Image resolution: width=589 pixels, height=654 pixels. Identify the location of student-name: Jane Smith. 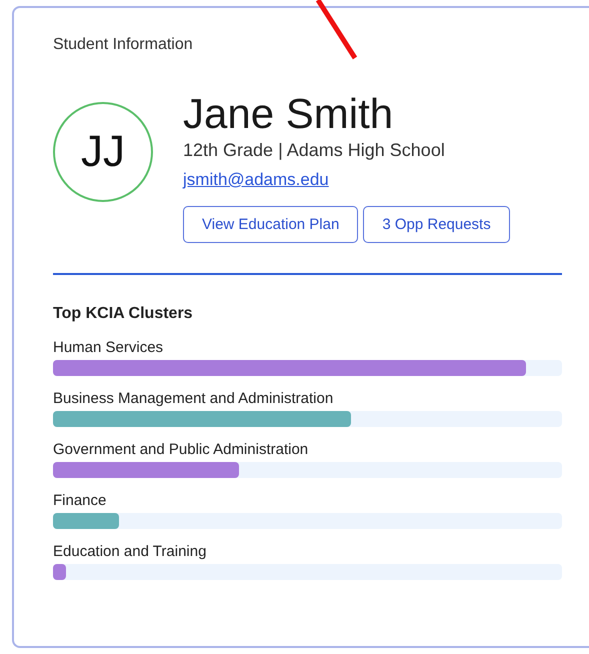
(288, 114).